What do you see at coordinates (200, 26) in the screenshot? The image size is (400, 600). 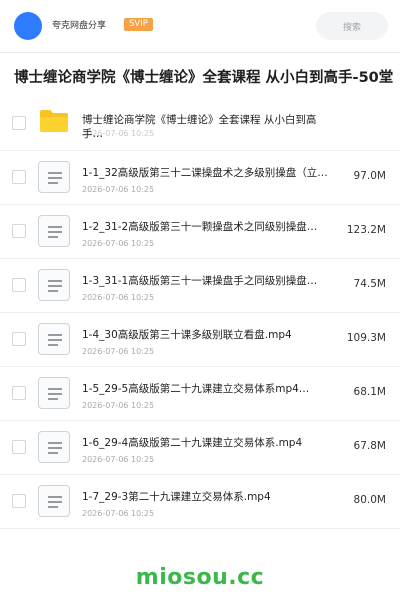 I see `header-bar: 夸克网盘分享 SVIP 搜索` at bounding box center [200, 26].